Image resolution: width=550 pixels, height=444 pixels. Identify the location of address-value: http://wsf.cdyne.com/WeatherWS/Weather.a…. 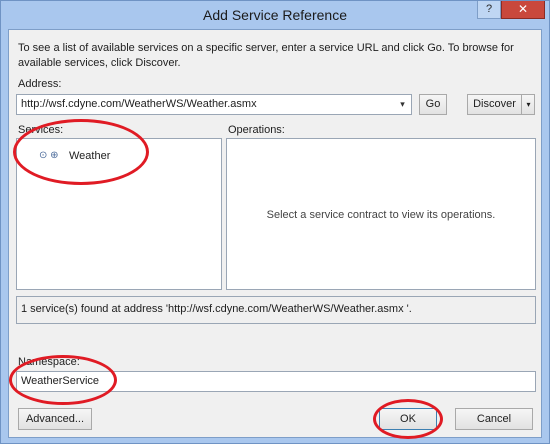
(139, 104).